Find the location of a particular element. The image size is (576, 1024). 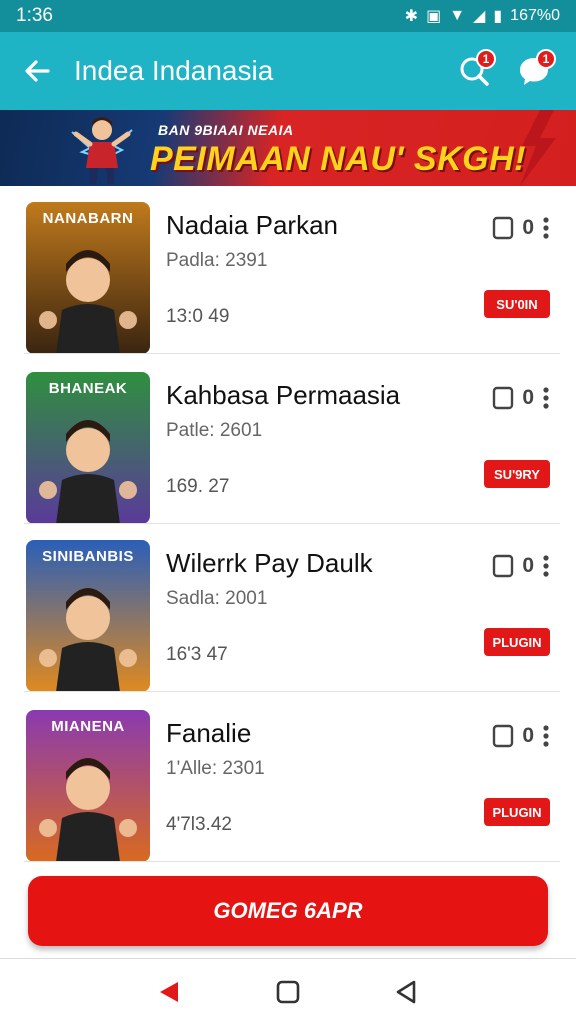

promo-banner: BAN 9BIAAI NEAIA PEIMAAN NAU' SKGH! is located at coordinates (288, 148).